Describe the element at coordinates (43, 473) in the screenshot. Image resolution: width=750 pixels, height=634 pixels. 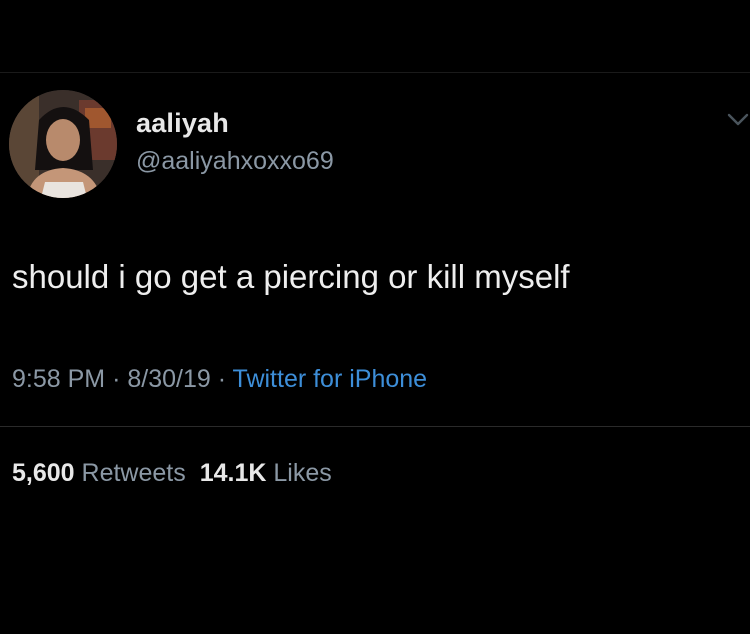
I see `retweets-count: 5,600` at that location.